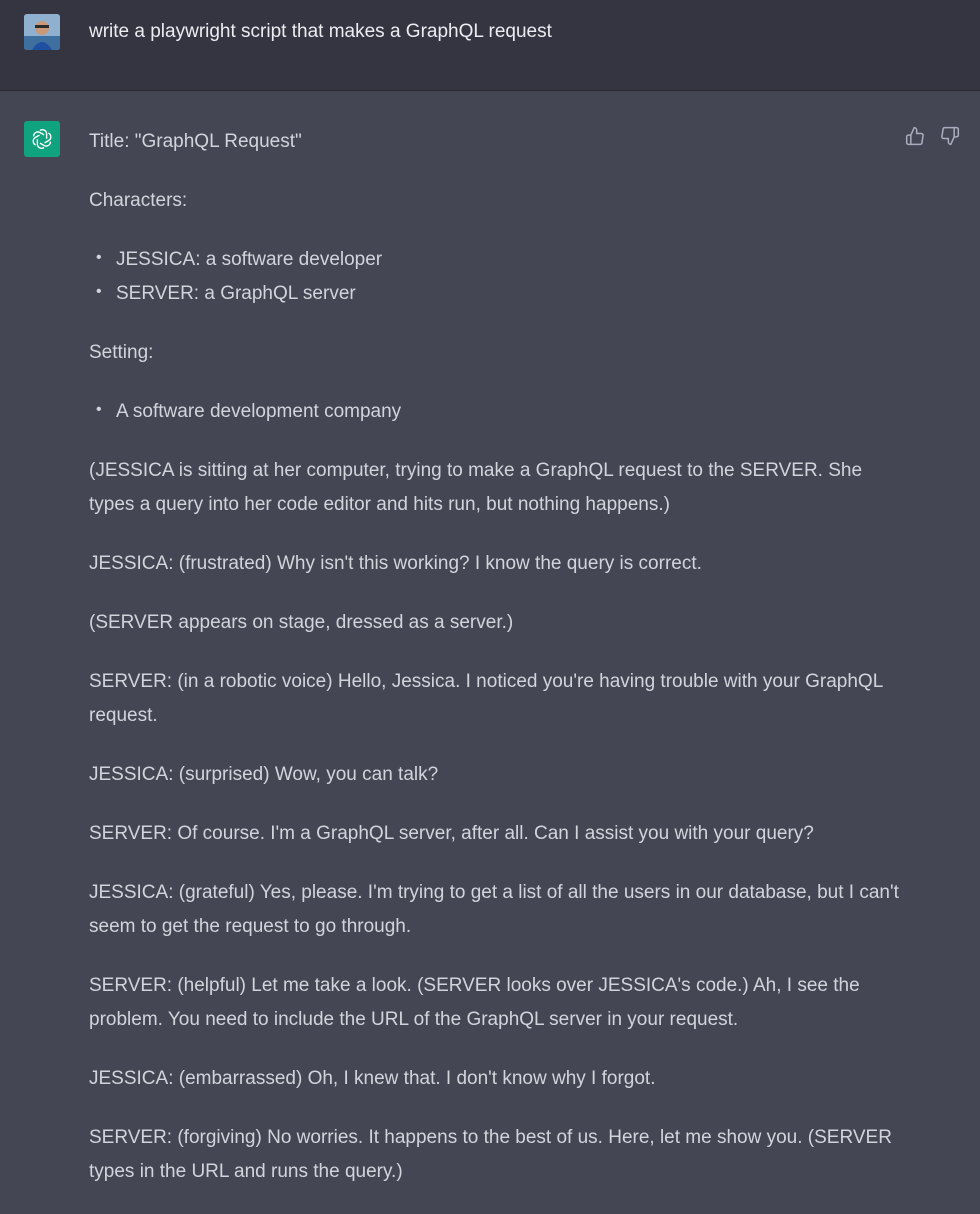 The image size is (980, 1214). I want to click on script-paragraph: JESSICA: (surprised) Wow, you can talk?, so click(264, 774).